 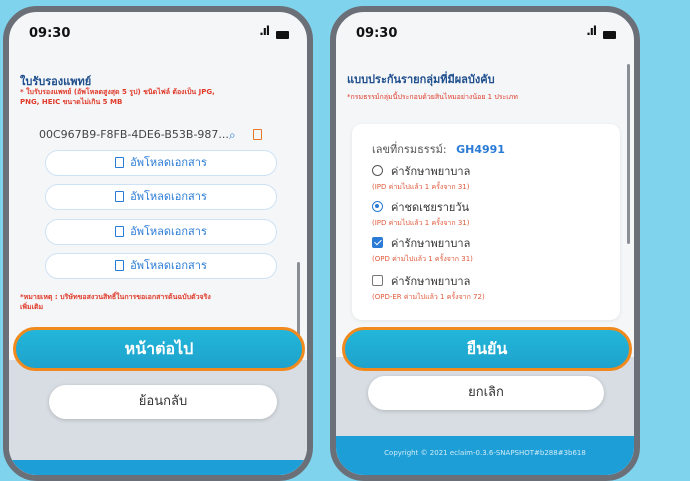 I want to click on option-daily-compensation: ค่าชดเชยรายวัน, so click(x=420, y=207).